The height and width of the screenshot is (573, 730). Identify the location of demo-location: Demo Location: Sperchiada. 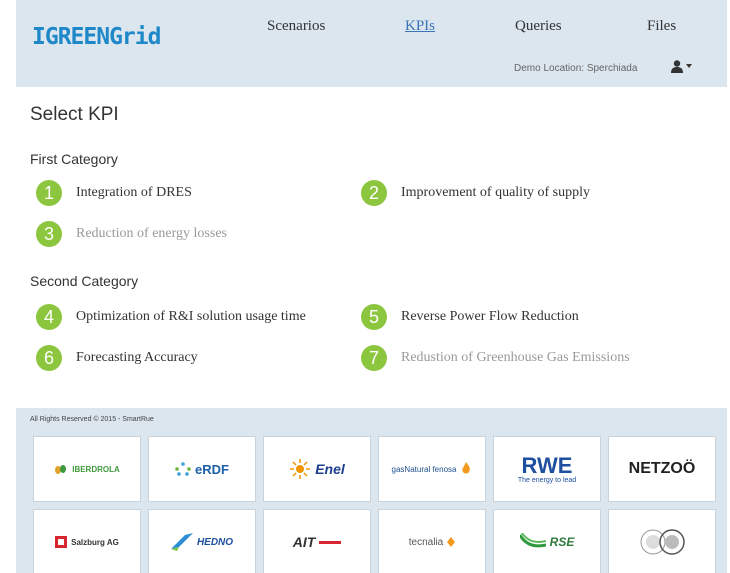
(576, 68).